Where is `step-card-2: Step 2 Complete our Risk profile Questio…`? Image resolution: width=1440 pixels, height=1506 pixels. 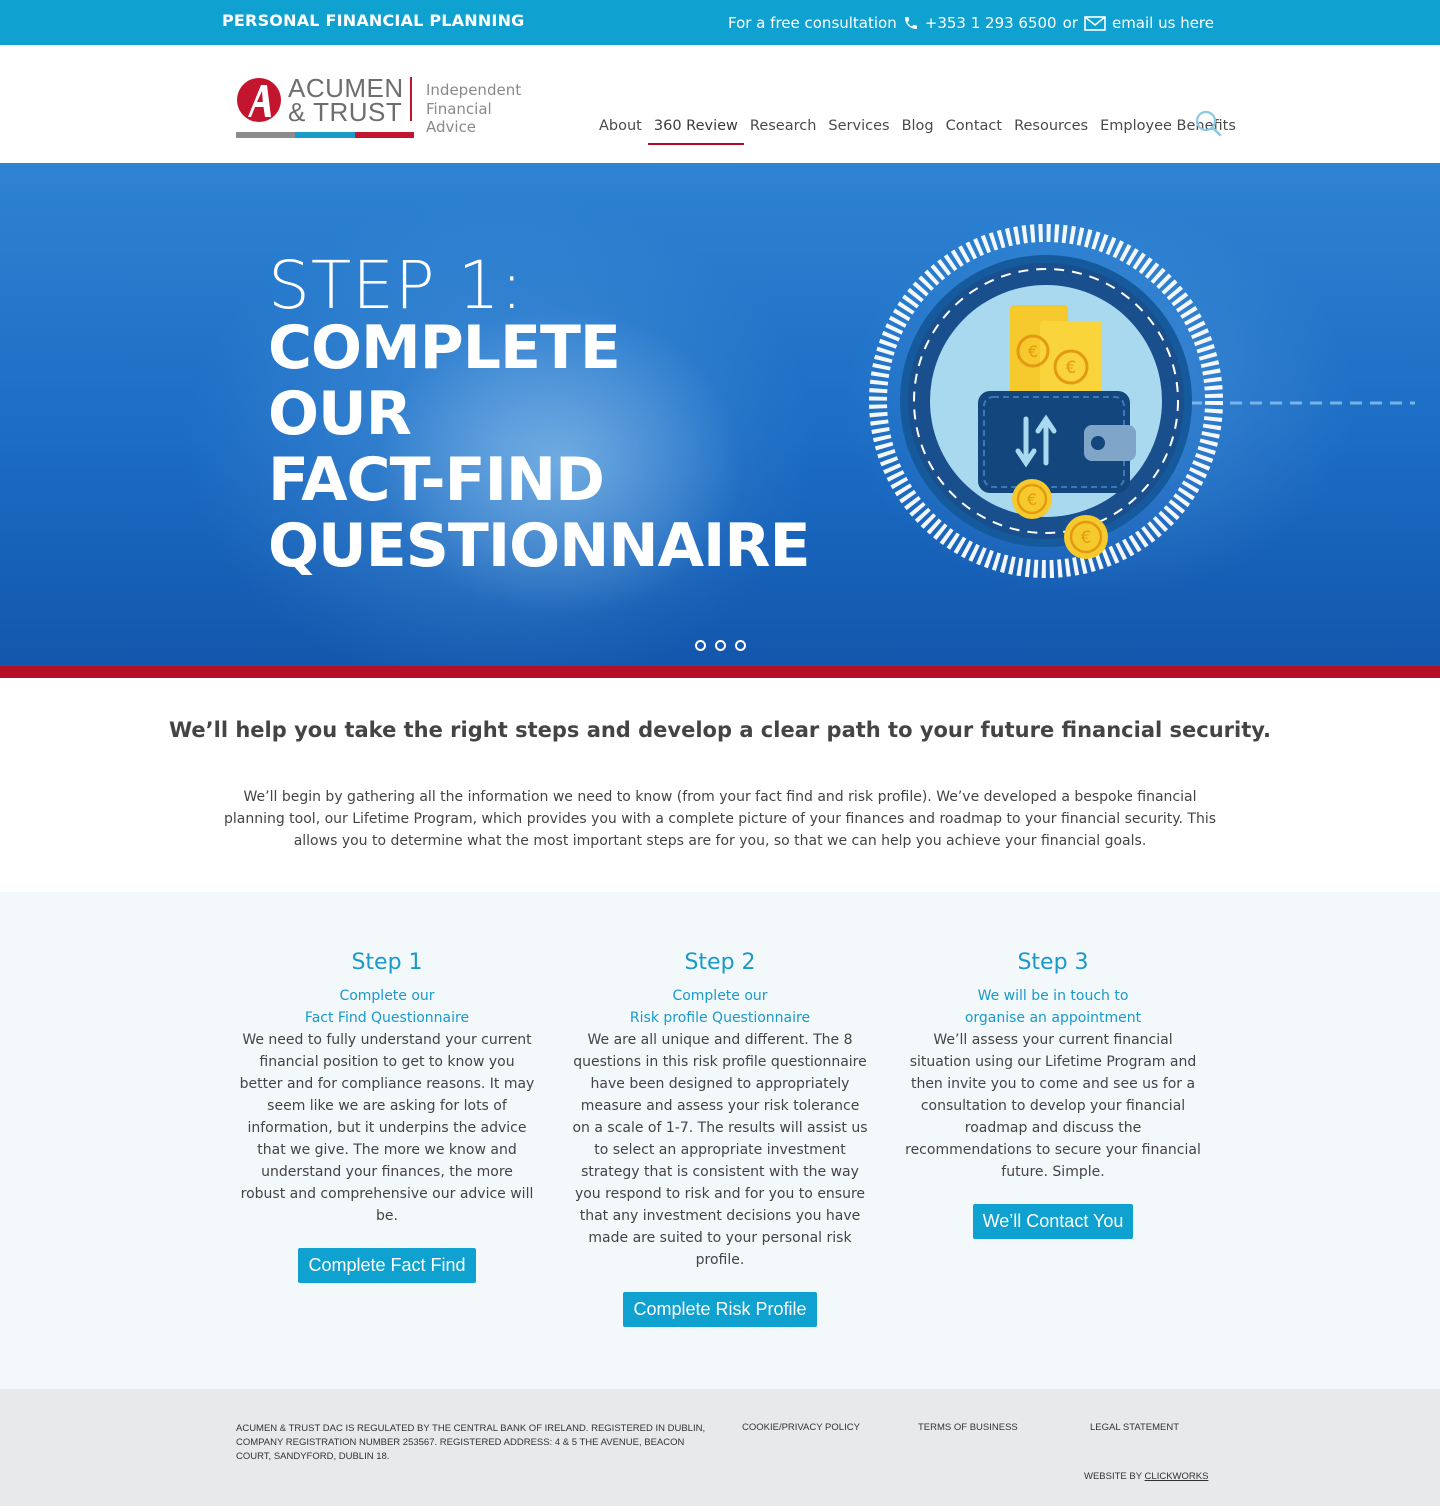
step-card-2: Step 2 Complete our Risk profile Questio… is located at coordinates (720, 1138).